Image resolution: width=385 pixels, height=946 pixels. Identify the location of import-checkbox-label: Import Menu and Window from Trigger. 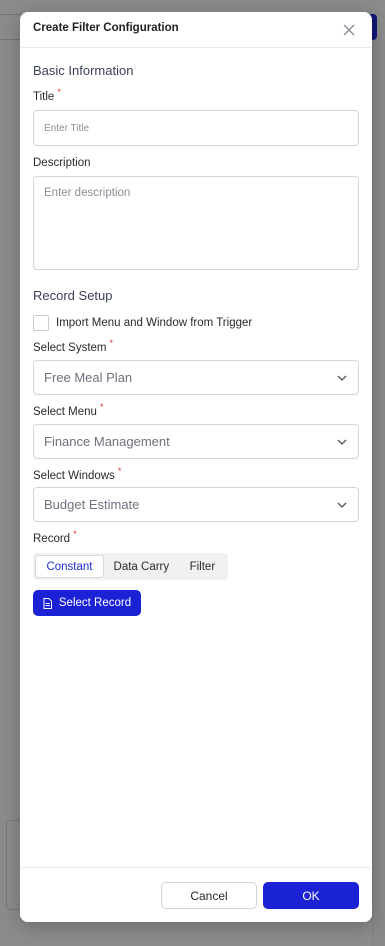
(154, 323).